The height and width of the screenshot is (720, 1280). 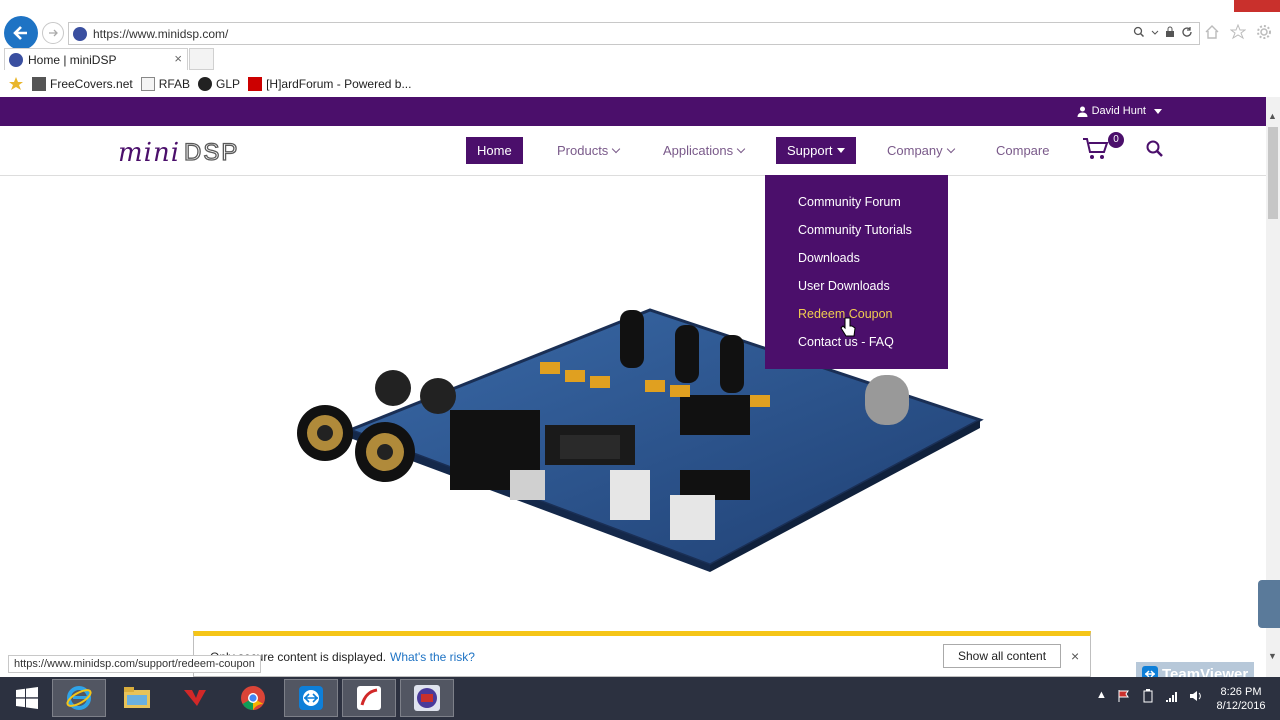 I want to click on lock-icon, so click(x=1170, y=32).